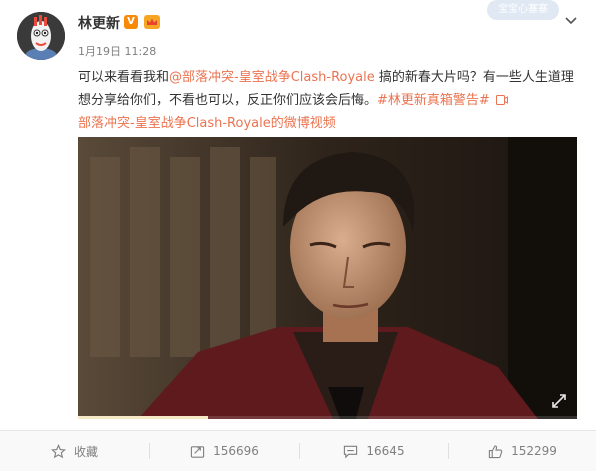 The height and width of the screenshot is (471, 596). Describe the element at coordinates (207, 123) in the screenshot. I see `video-source-link: 部落冲突-皇室战争Clash-Royale的微博视频` at that location.